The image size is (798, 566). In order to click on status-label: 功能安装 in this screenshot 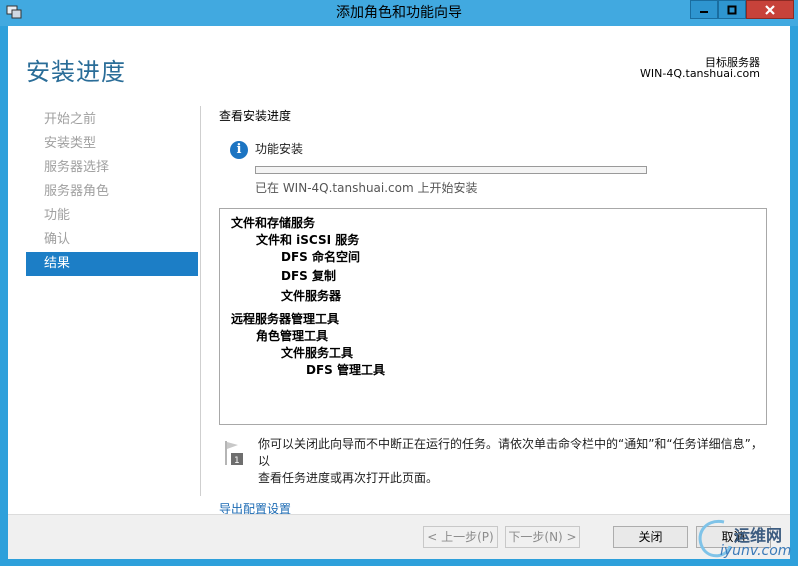, I will do `click(279, 149)`.